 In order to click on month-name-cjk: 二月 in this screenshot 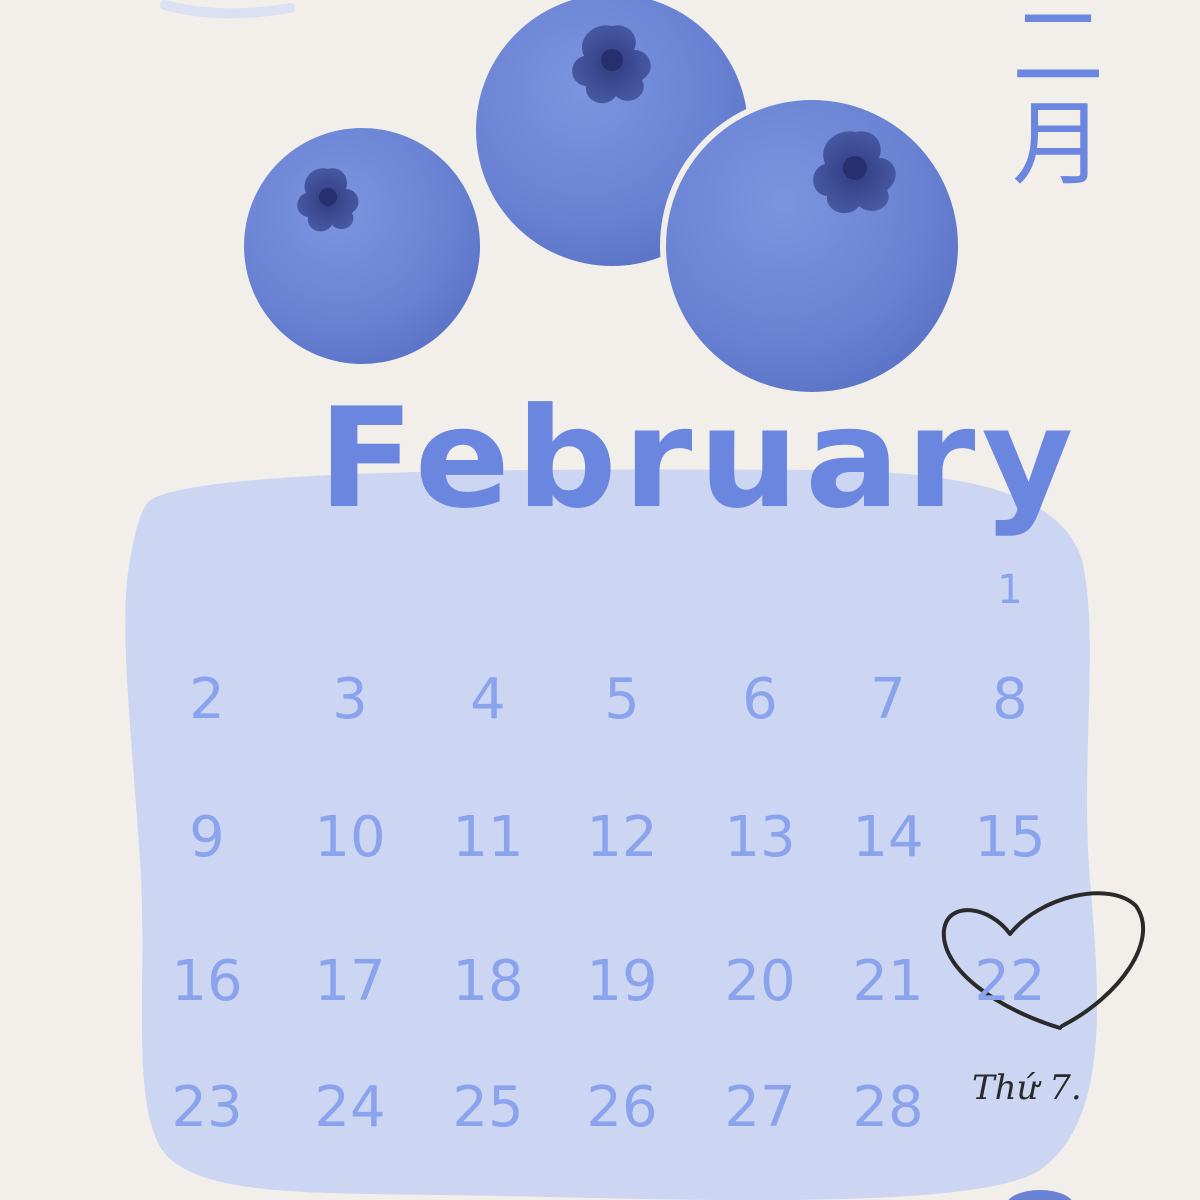, I will do `click(1058, 99)`.